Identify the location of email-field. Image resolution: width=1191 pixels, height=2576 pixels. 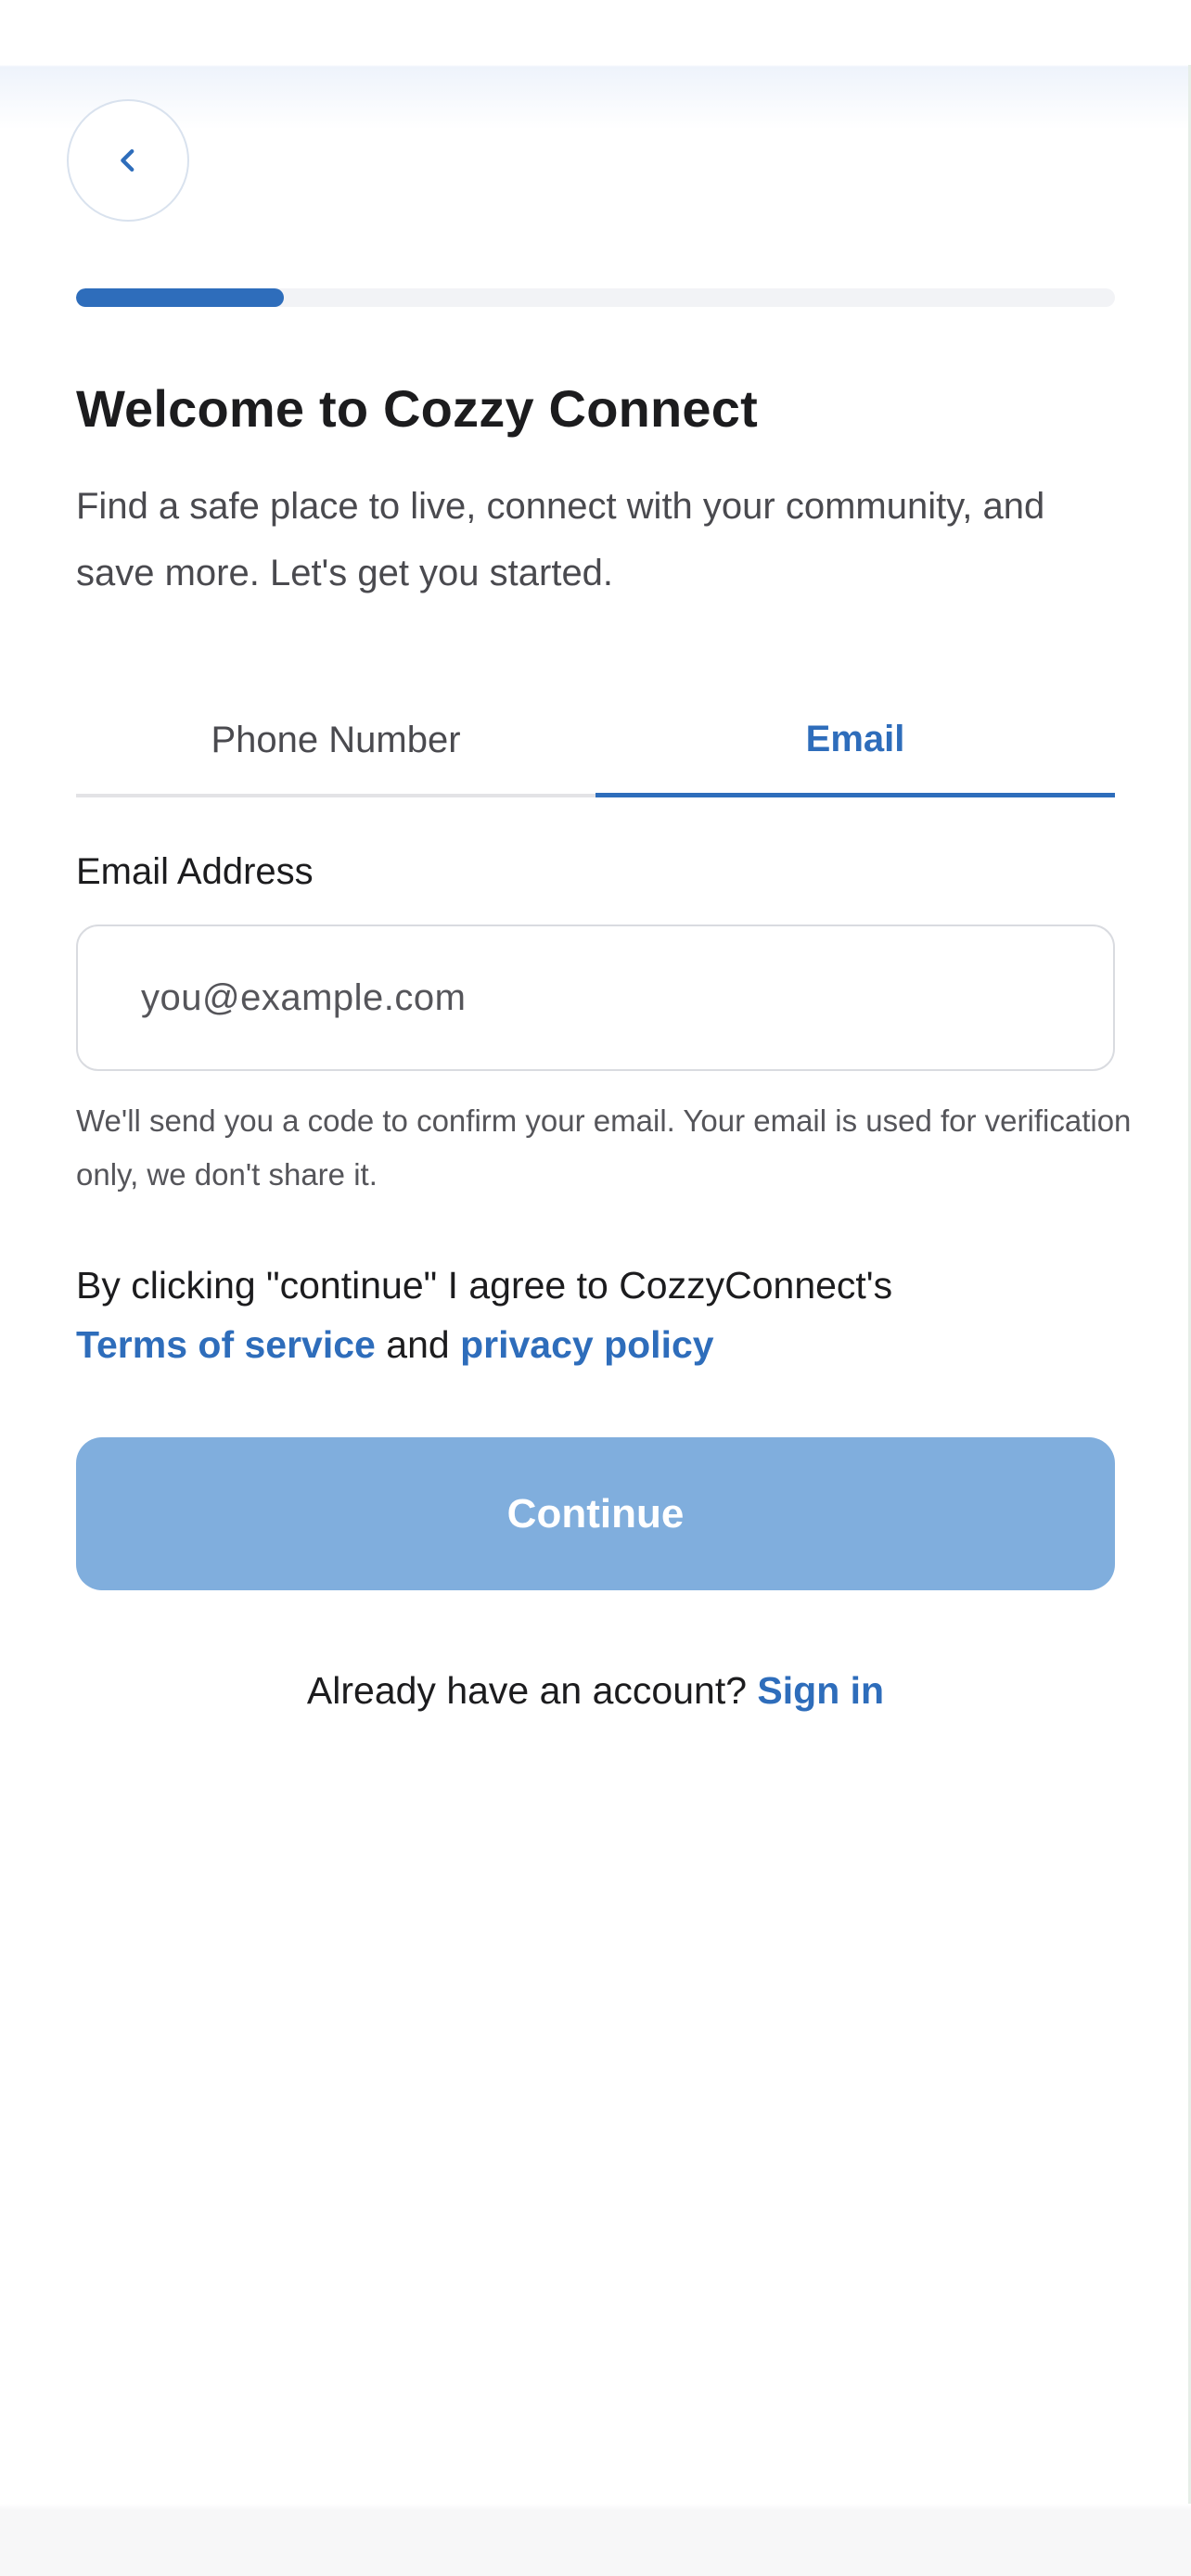
(626, 998).